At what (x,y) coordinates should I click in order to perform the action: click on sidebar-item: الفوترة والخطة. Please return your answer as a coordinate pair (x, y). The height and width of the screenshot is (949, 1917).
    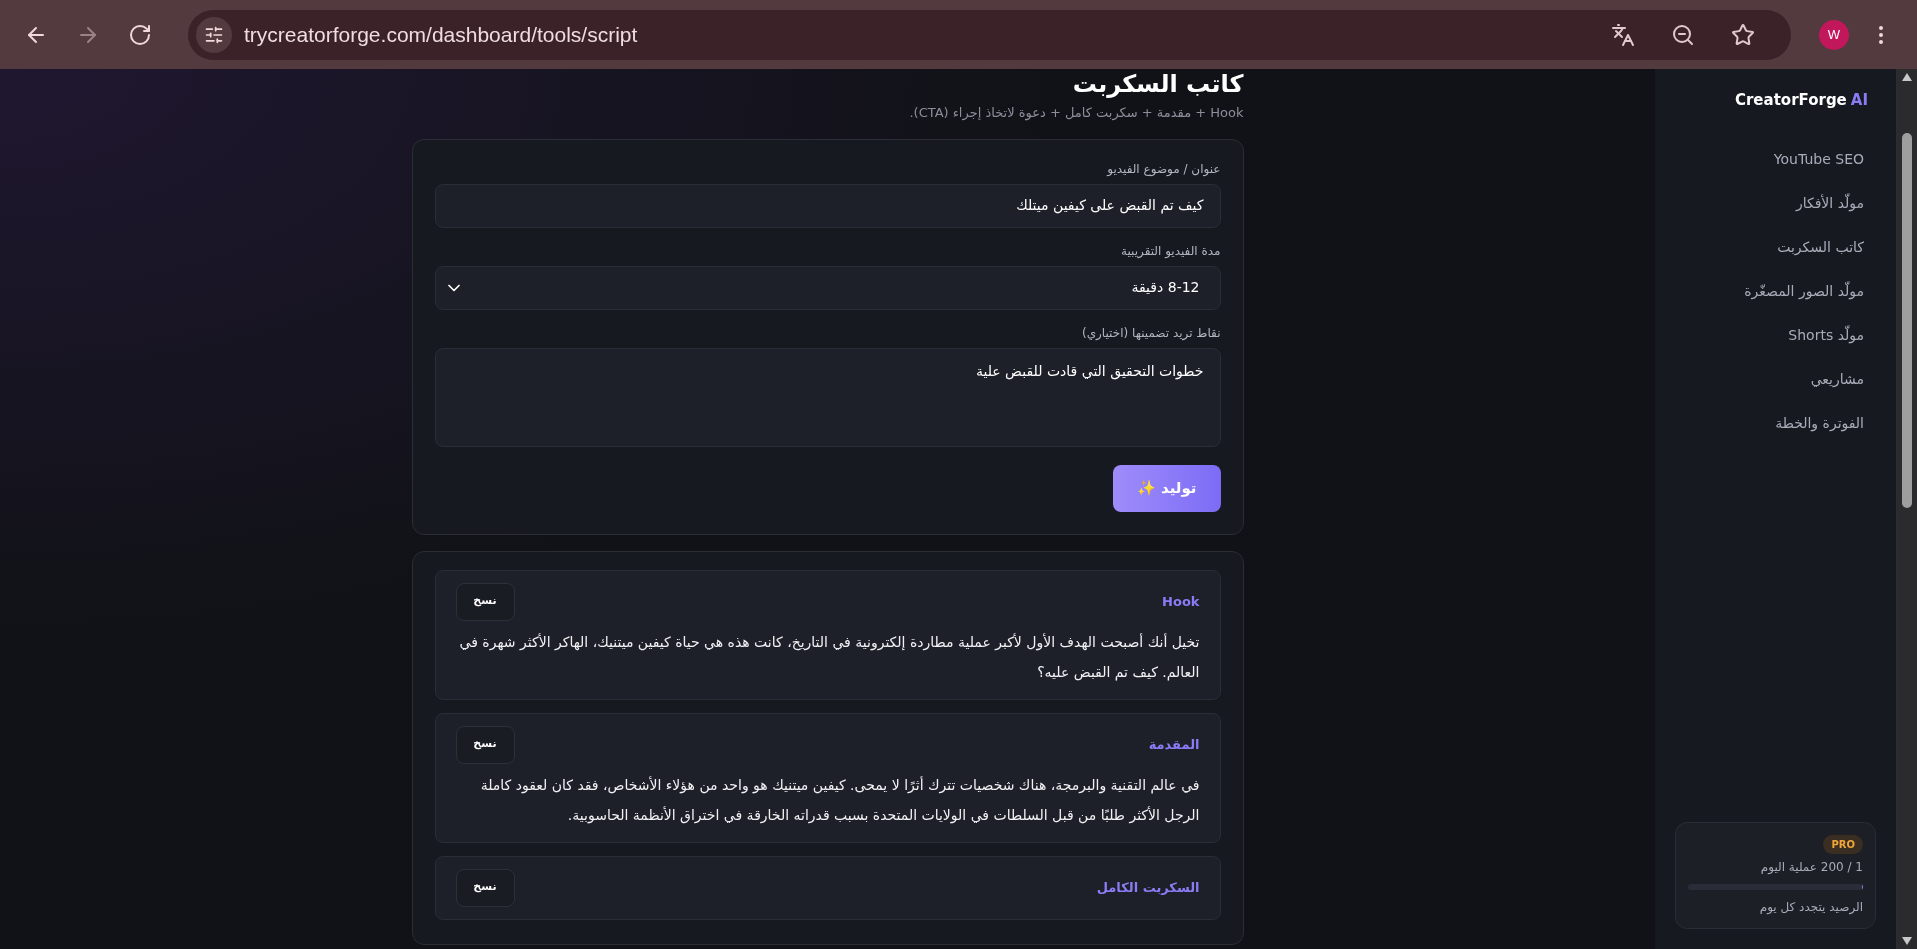
    Looking at the image, I should click on (1775, 423).